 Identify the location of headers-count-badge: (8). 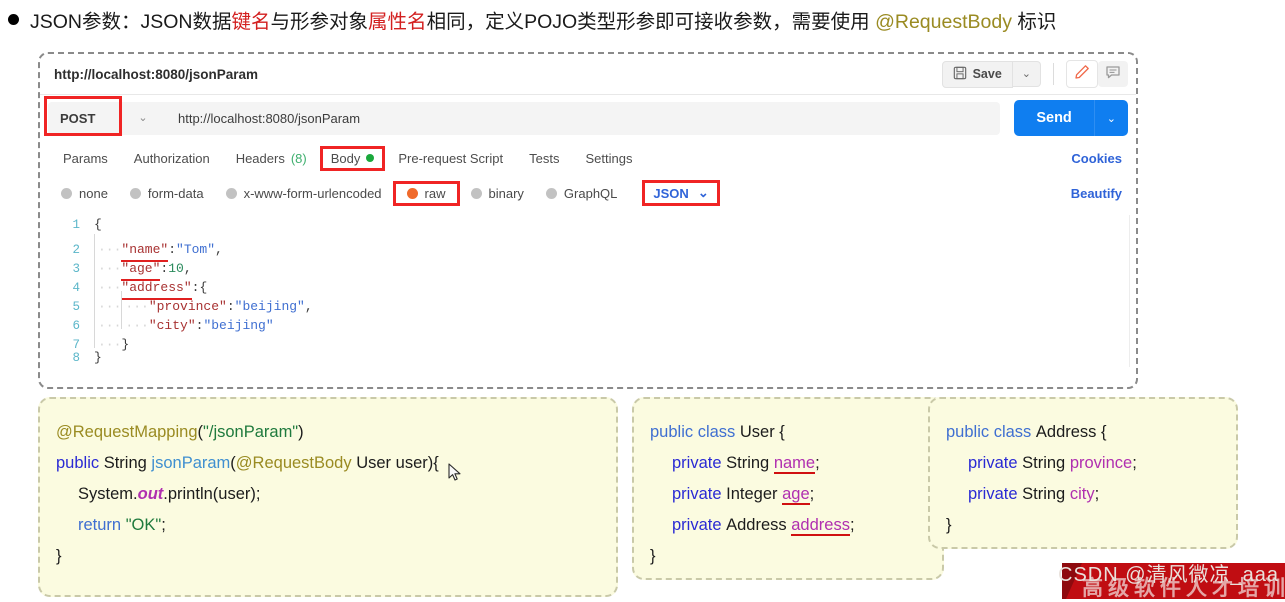
(298, 158).